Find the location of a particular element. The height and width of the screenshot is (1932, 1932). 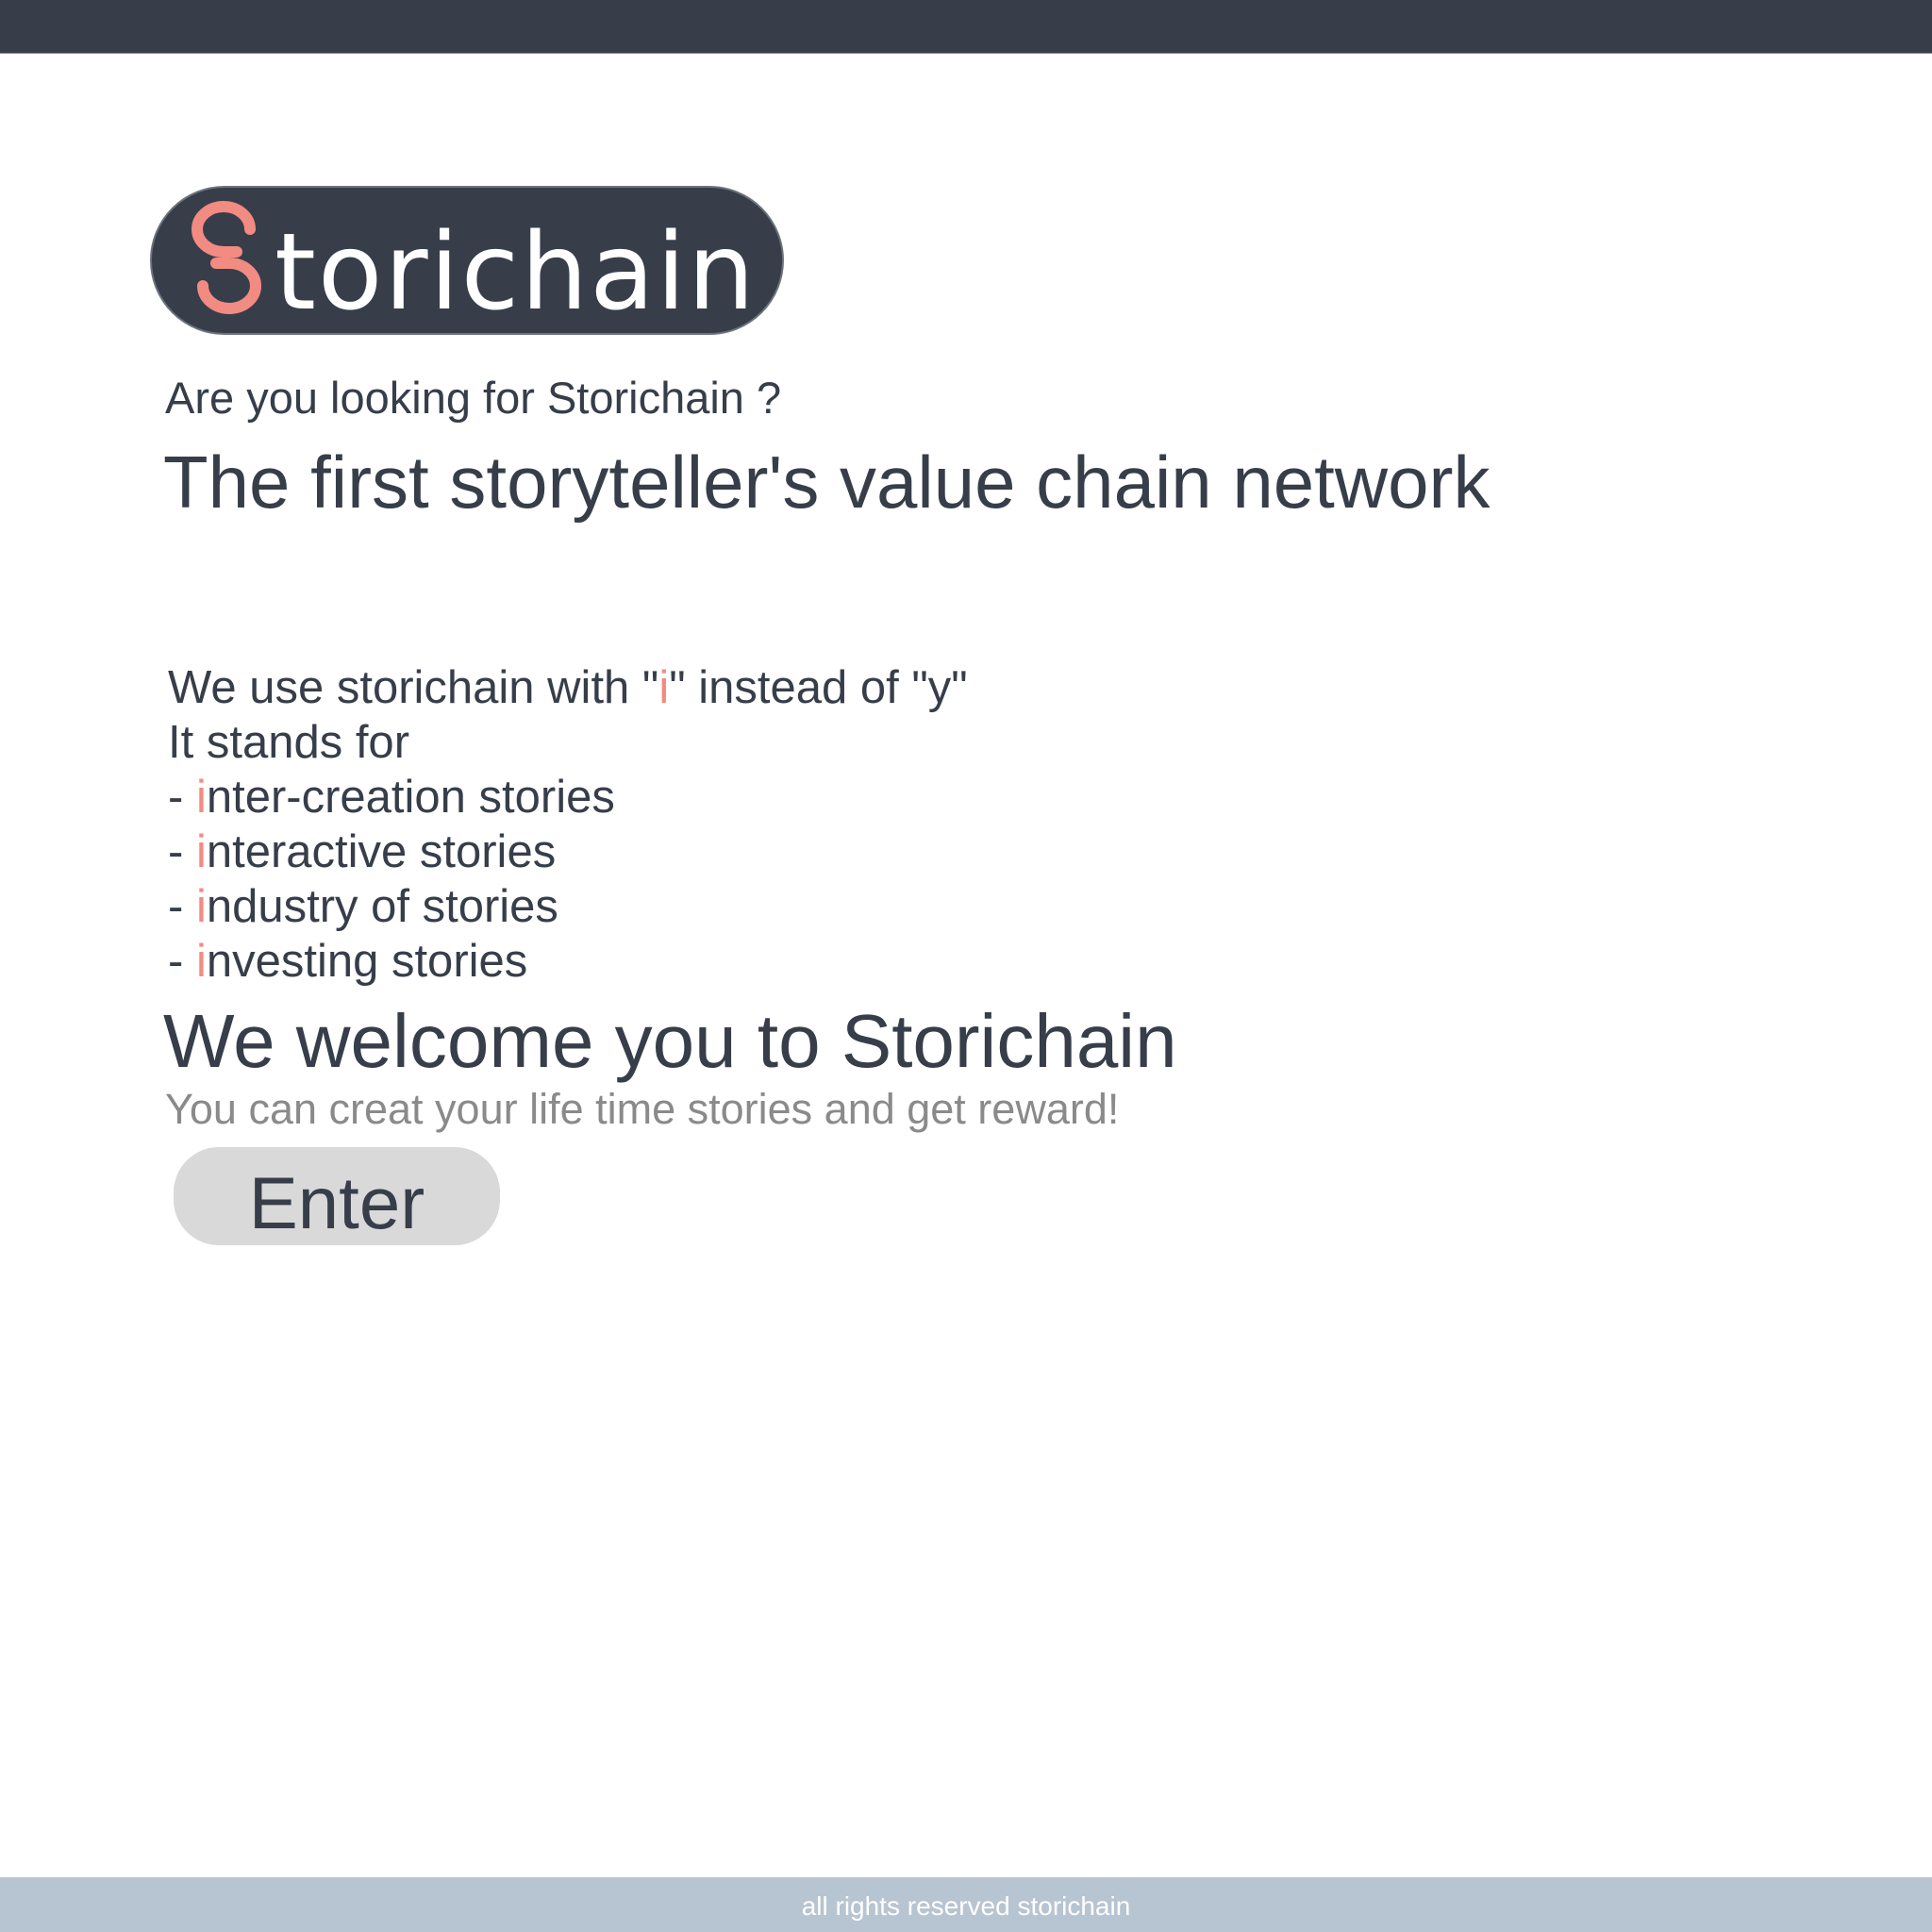

logo-wordmark: torichain is located at coordinates (516, 272).